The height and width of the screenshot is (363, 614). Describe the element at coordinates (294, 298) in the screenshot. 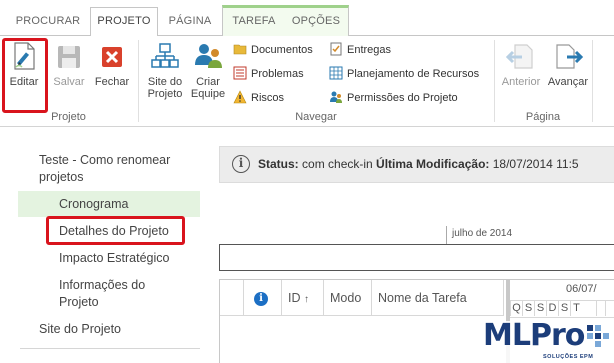

I see `grid-header-id-label: ID` at that location.